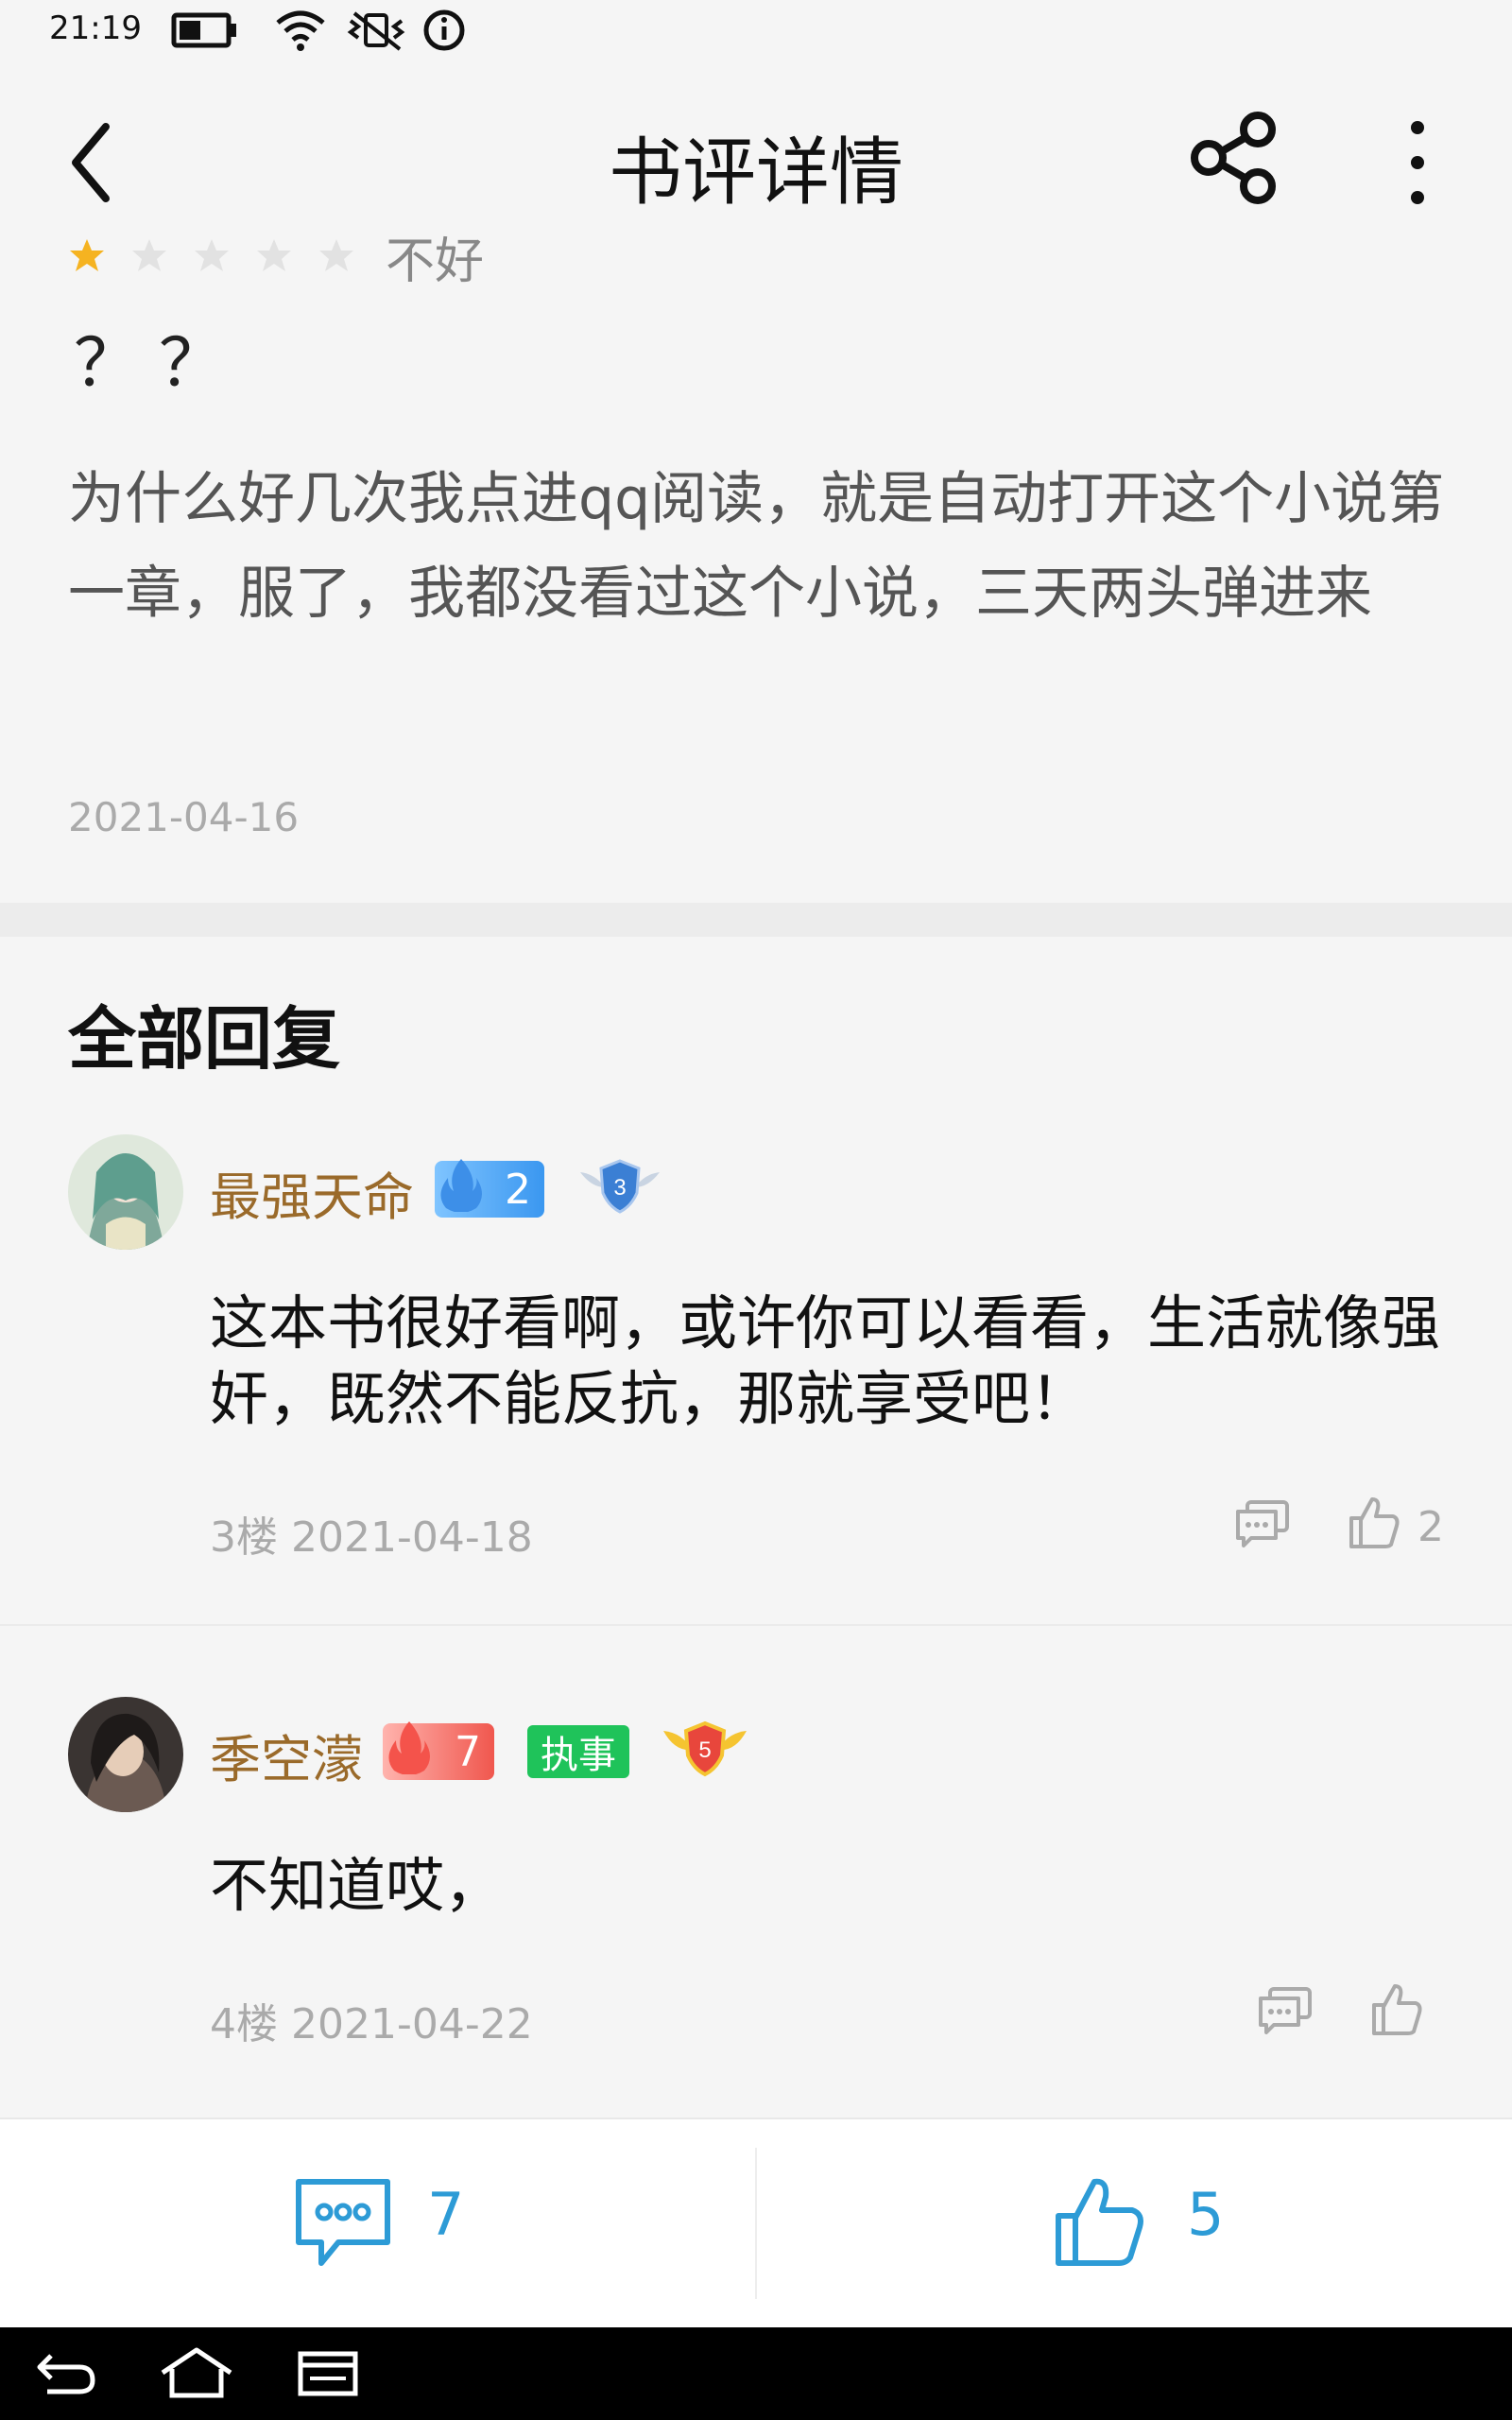  I want to click on app-bar: 书评详情, so click(756, 158).